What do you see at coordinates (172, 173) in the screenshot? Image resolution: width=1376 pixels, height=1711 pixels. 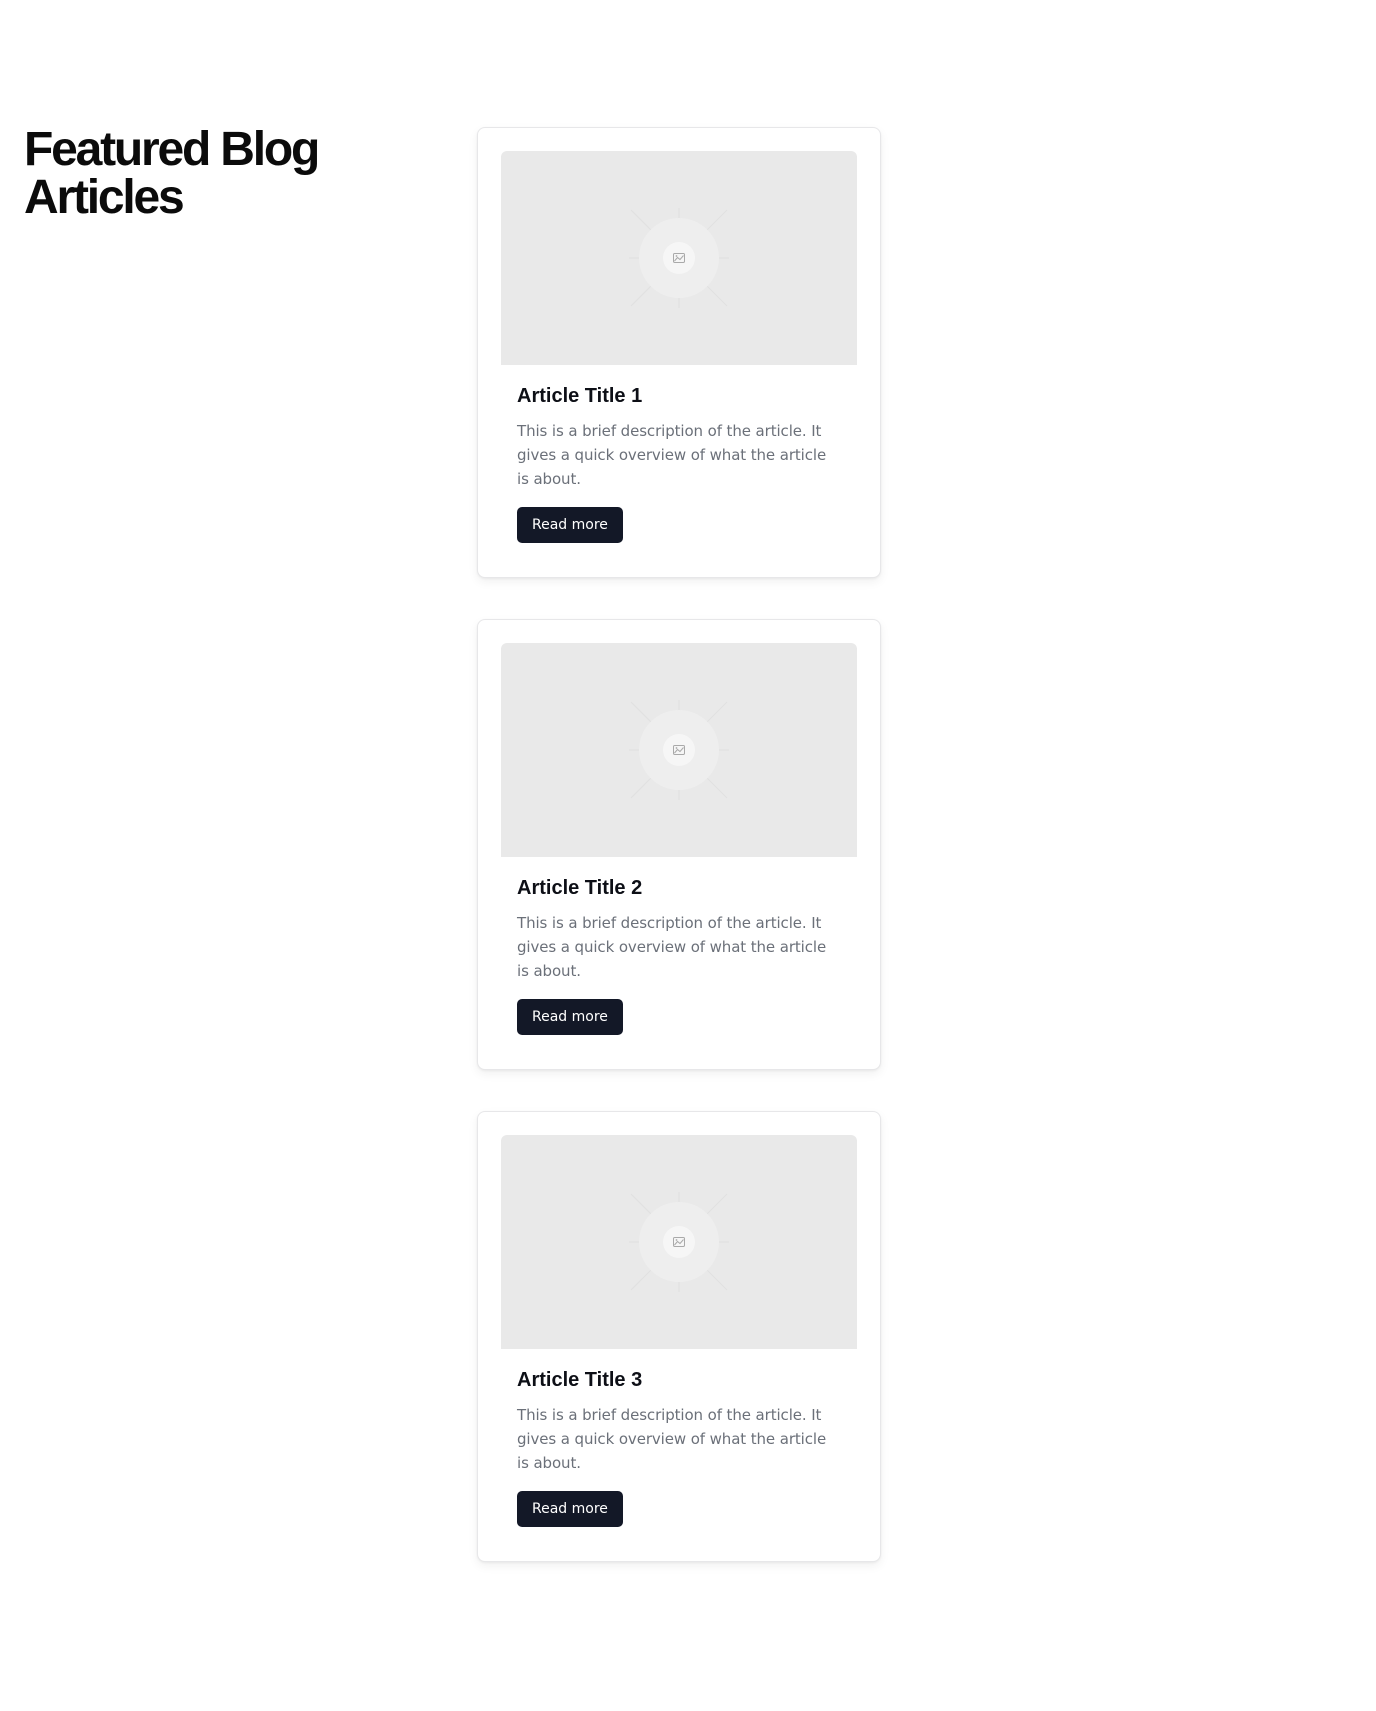 I see `page-title: Featured Blog Articles` at bounding box center [172, 173].